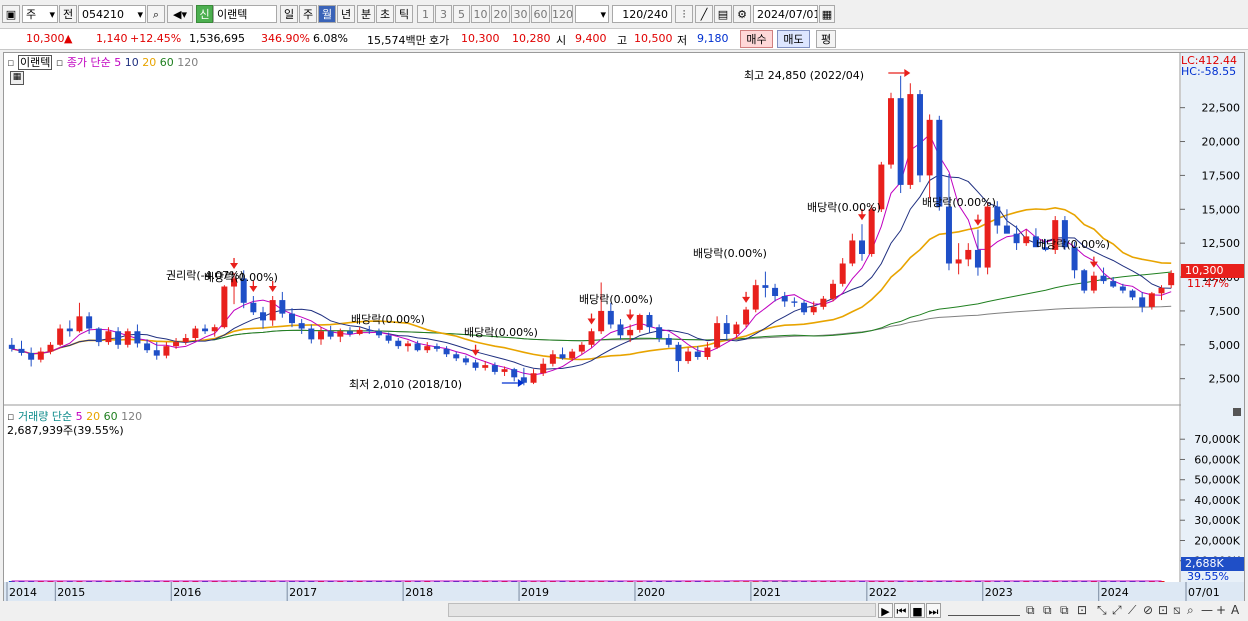 The width and height of the screenshot is (1248, 621). Describe the element at coordinates (827, 14) in the screenshot. I see `calendar-icon: ▦` at that location.